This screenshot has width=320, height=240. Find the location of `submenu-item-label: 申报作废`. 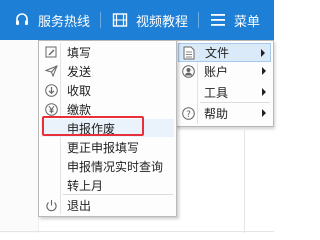

submenu-item-label: 申报作废 is located at coordinates (91, 128).